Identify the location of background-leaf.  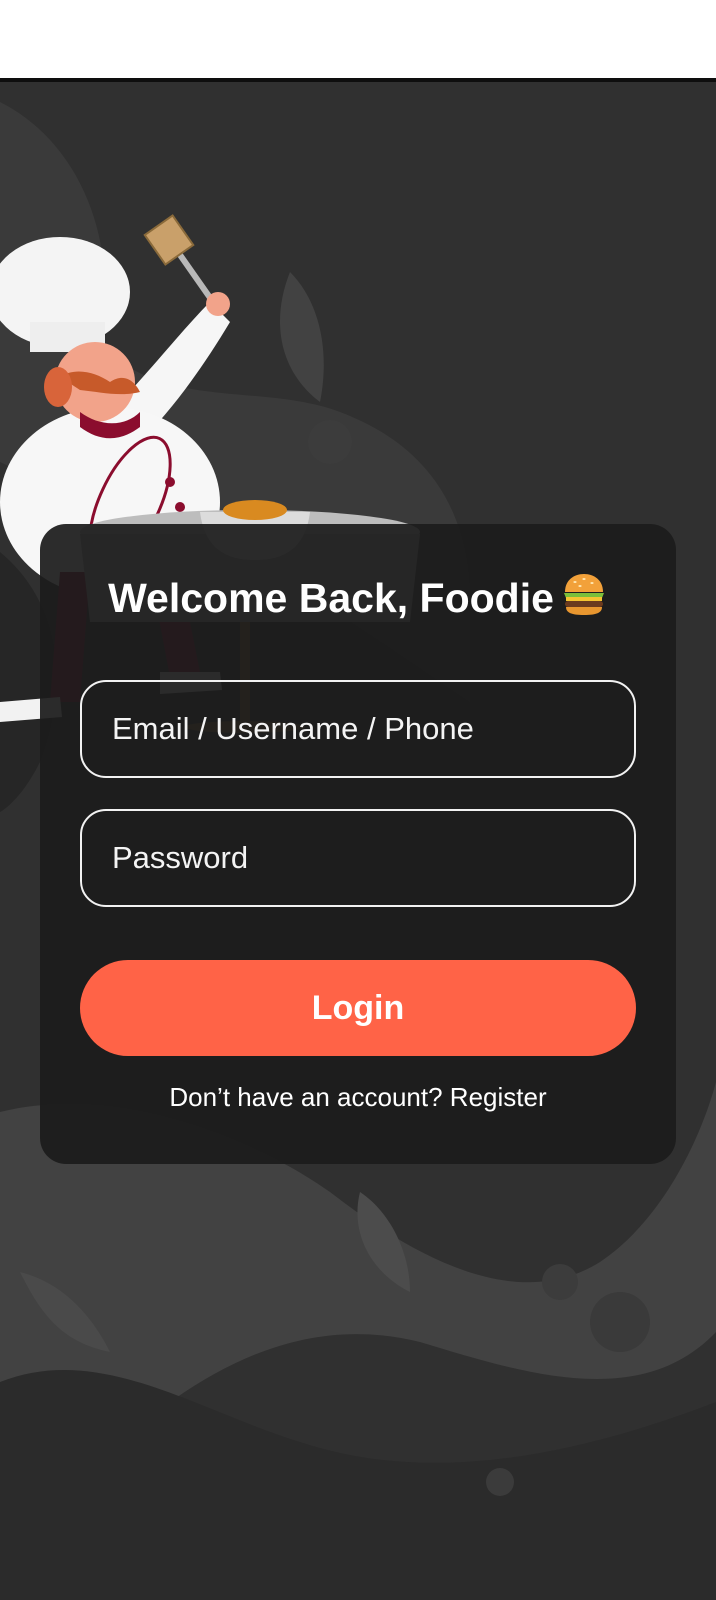
(302, 337).